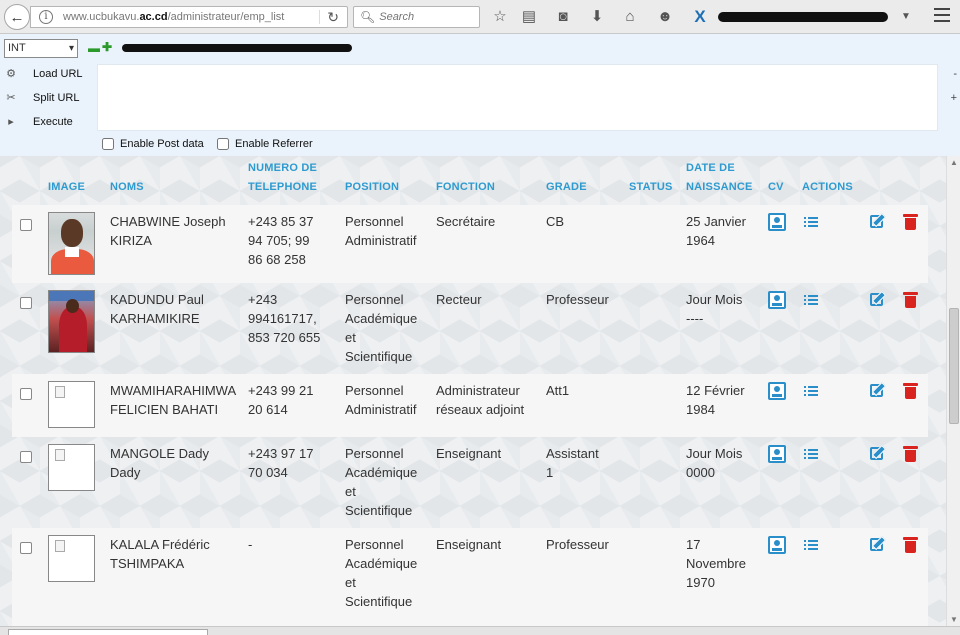 The width and height of the screenshot is (960, 635). Describe the element at coordinates (719, 187) in the screenshot. I see `header-date-2: NAISSANCE` at that location.